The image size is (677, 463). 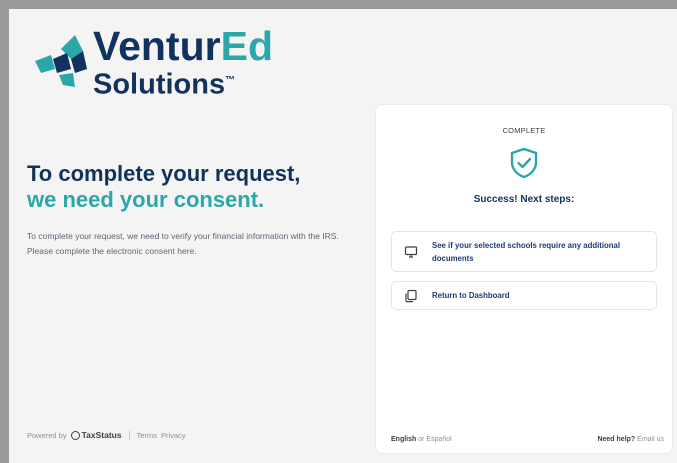 What do you see at coordinates (403, 439) in the screenshot?
I see `language-english: English` at bounding box center [403, 439].